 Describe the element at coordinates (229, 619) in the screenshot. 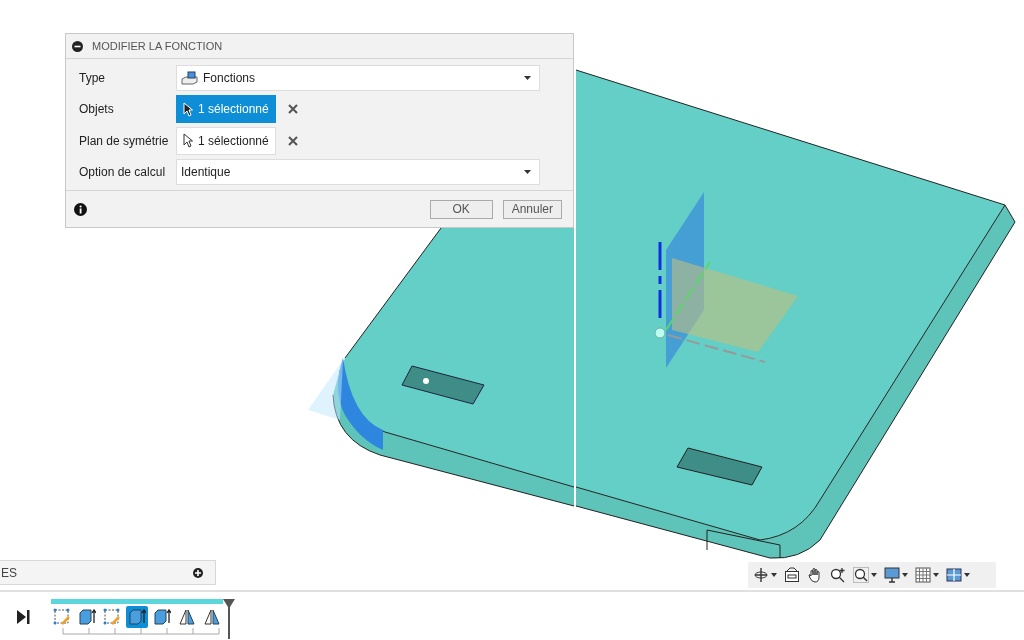

I see `timeline-marker` at that location.